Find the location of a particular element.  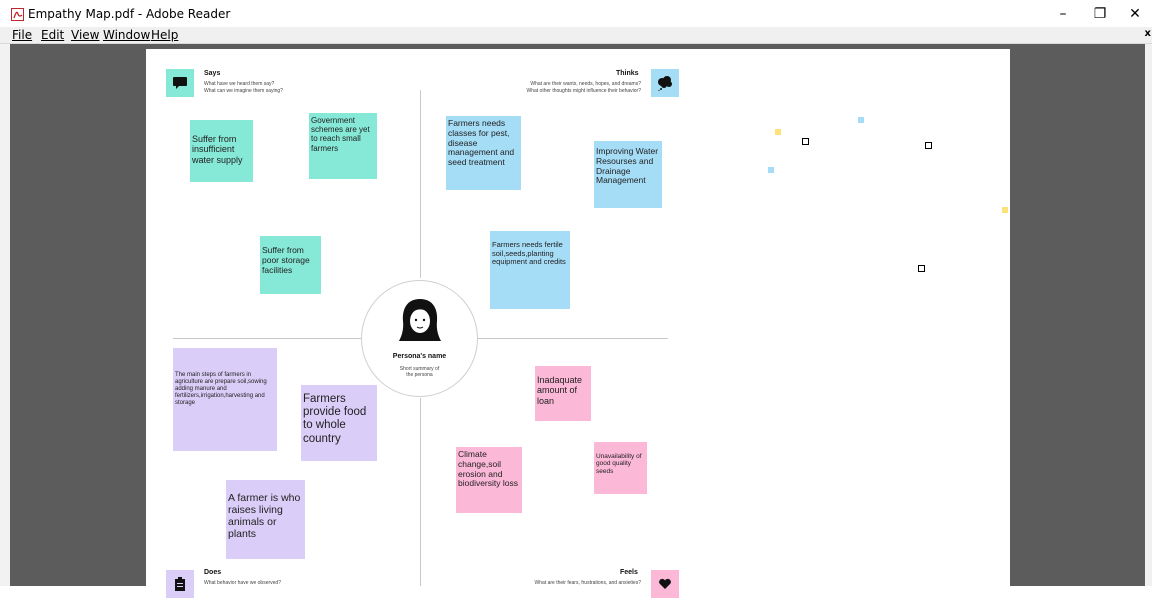

persona-avatar-icon is located at coordinates (420, 320).